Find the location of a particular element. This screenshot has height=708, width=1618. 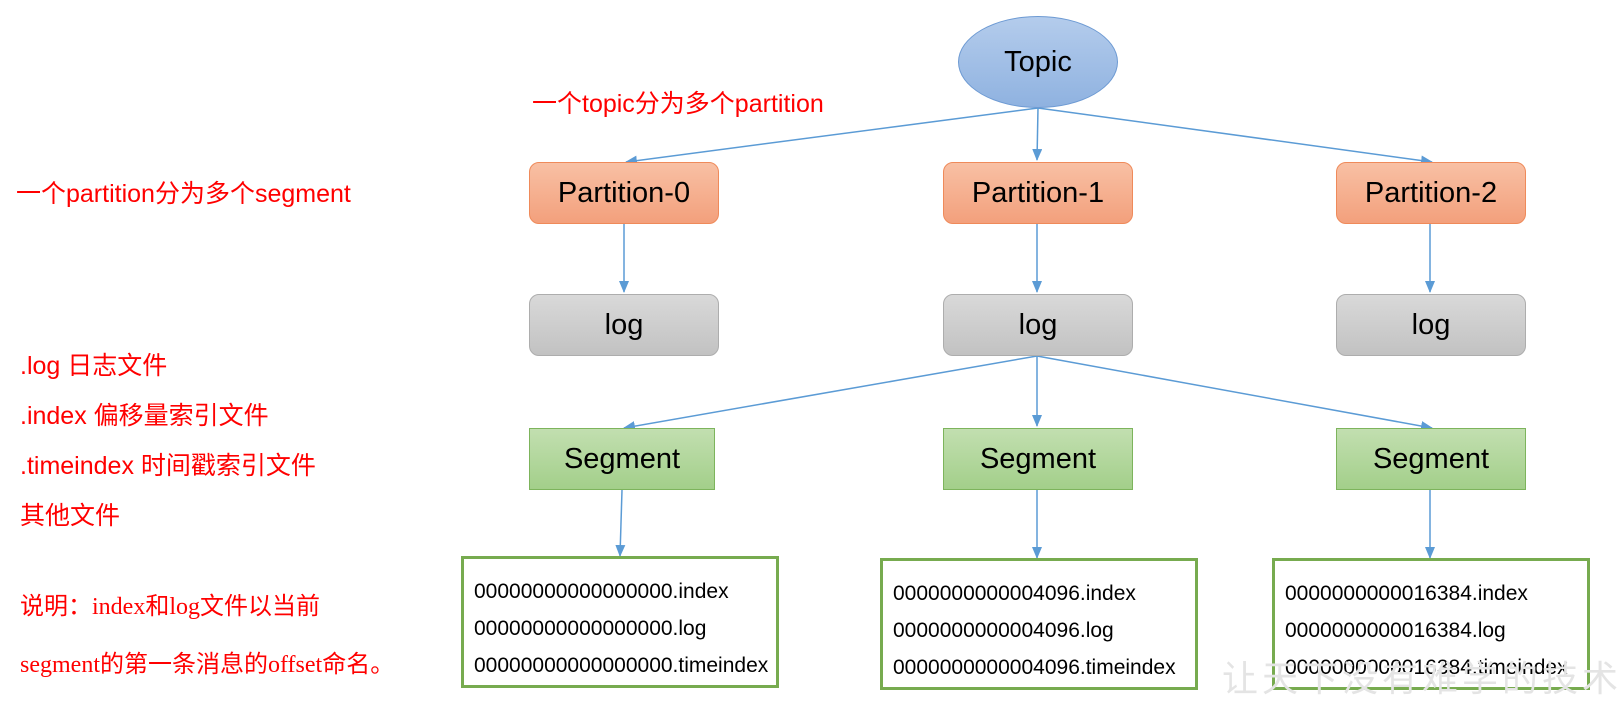

annotation-topic-to-partition: 一个topic分为多个partition is located at coordinates (678, 104).